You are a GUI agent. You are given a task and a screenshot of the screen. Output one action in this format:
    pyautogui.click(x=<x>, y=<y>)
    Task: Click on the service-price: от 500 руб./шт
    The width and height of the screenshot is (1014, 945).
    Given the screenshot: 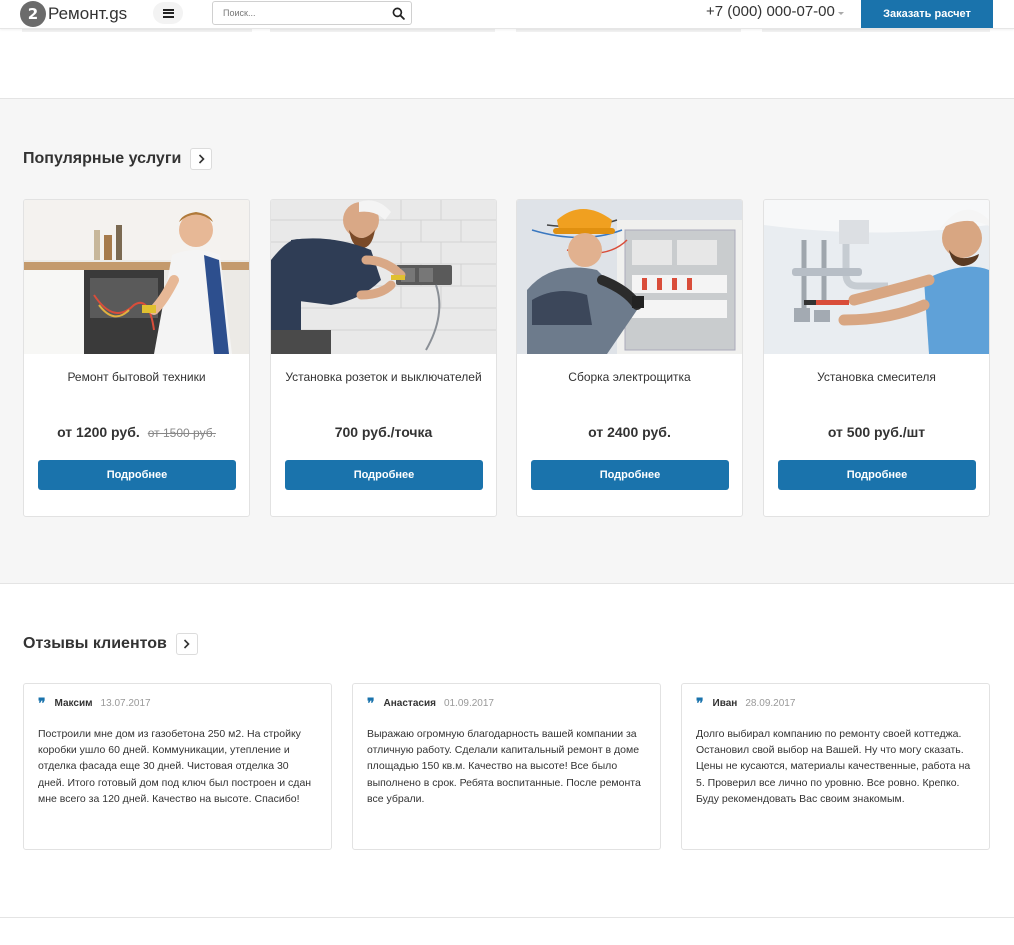 What is the action you would take?
    pyautogui.click(x=876, y=432)
    